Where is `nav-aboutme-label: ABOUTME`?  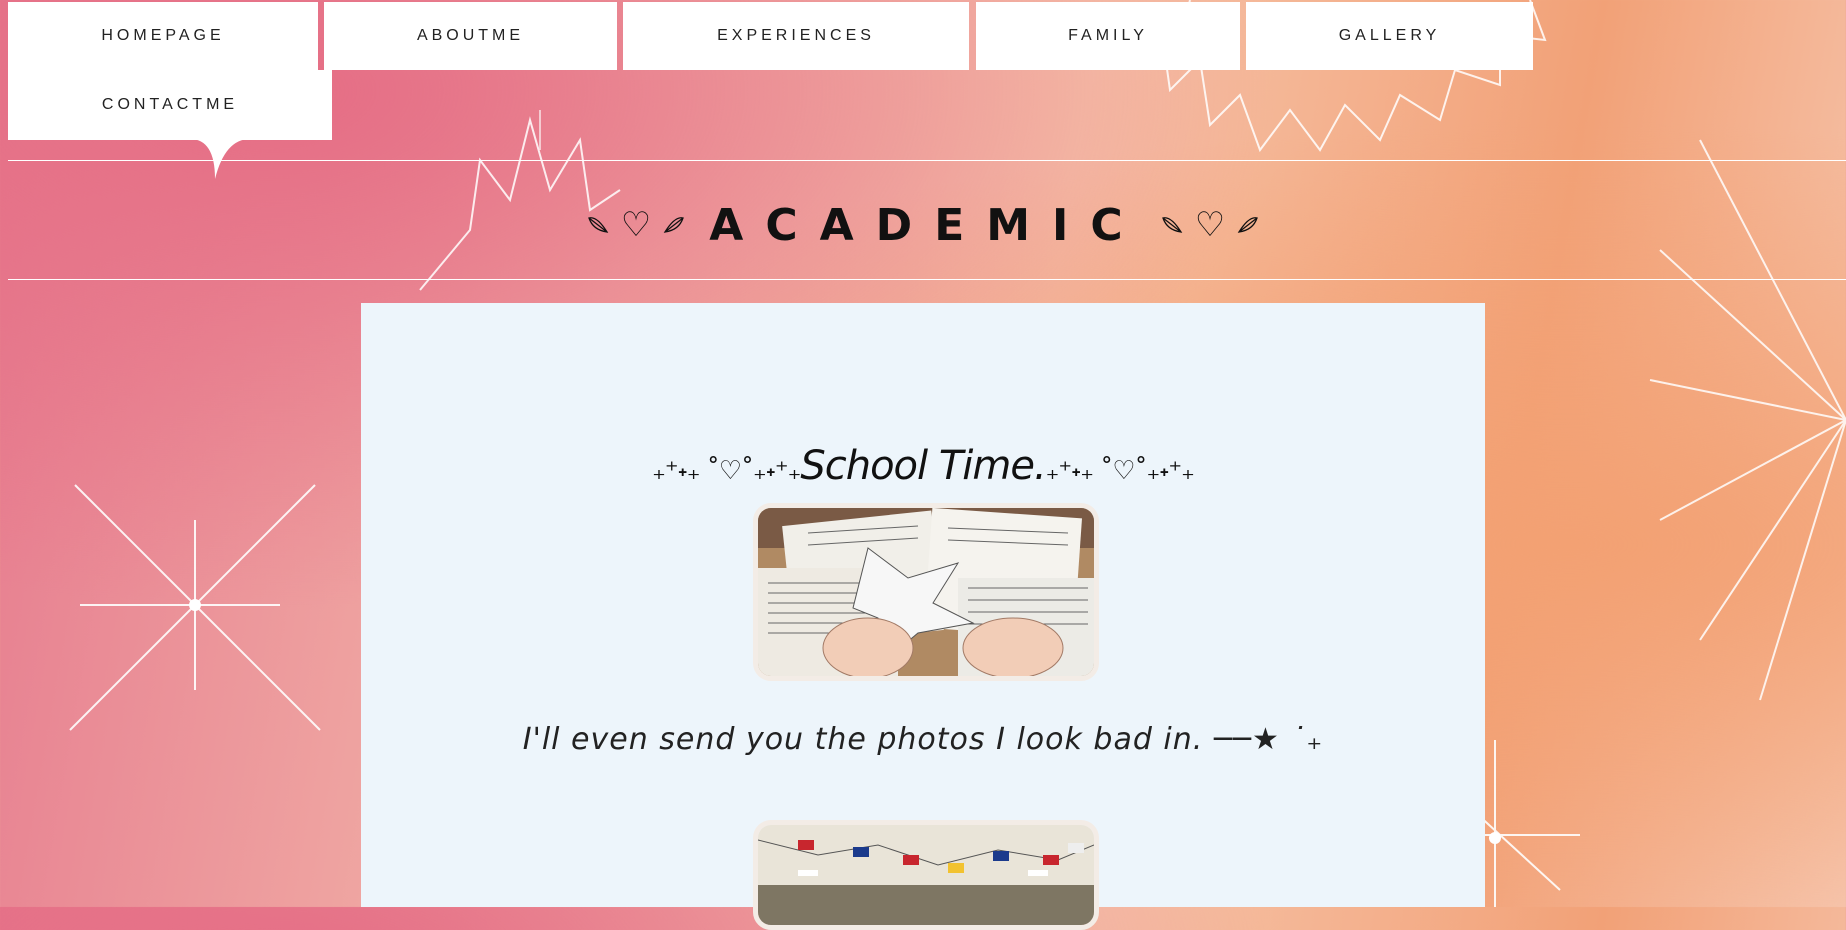 nav-aboutme-label: ABOUTME is located at coordinates (470, 35).